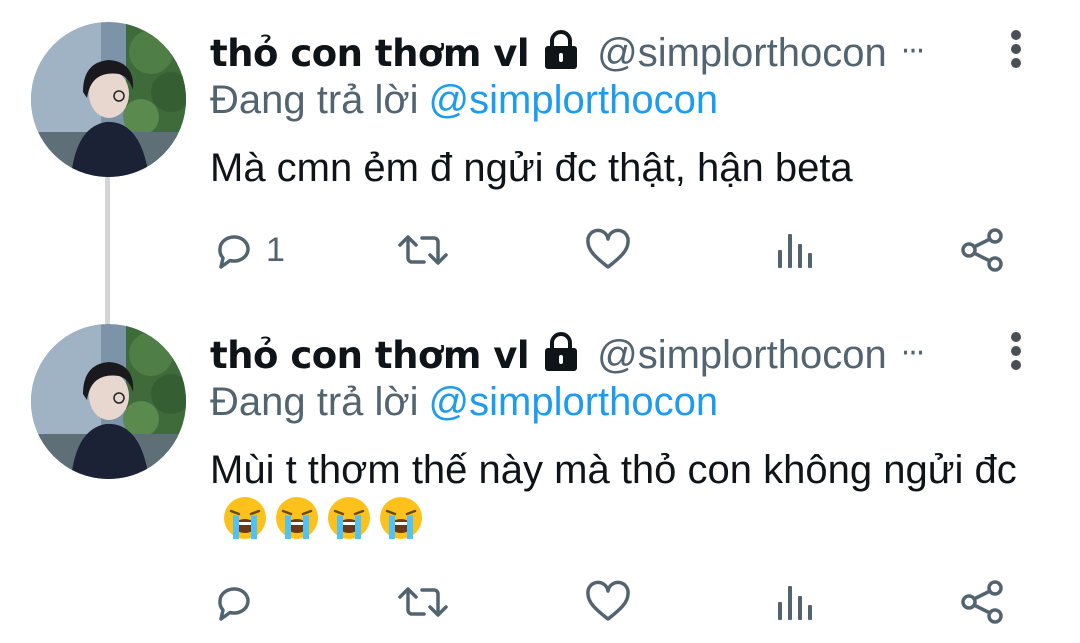 Image resolution: width=1080 pixels, height=643 pixels. Describe the element at coordinates (540, 250) in the screenshot. I see `action-bar: 1` at that location.